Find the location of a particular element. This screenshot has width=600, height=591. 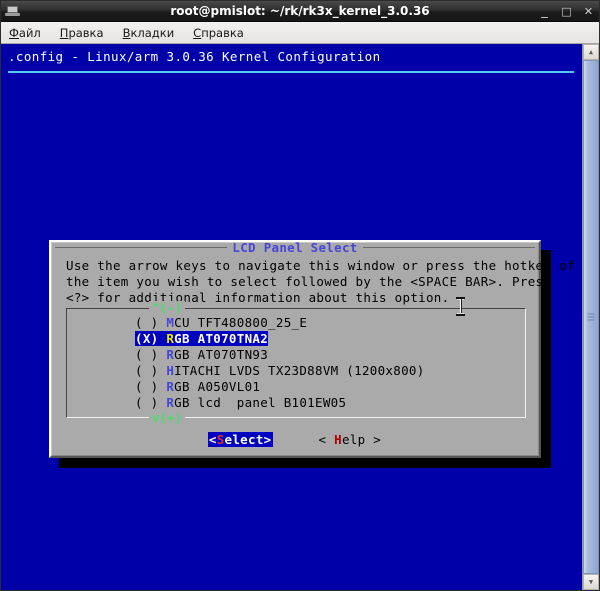

scrollbar-thumb is located at coordinates (591, 317).